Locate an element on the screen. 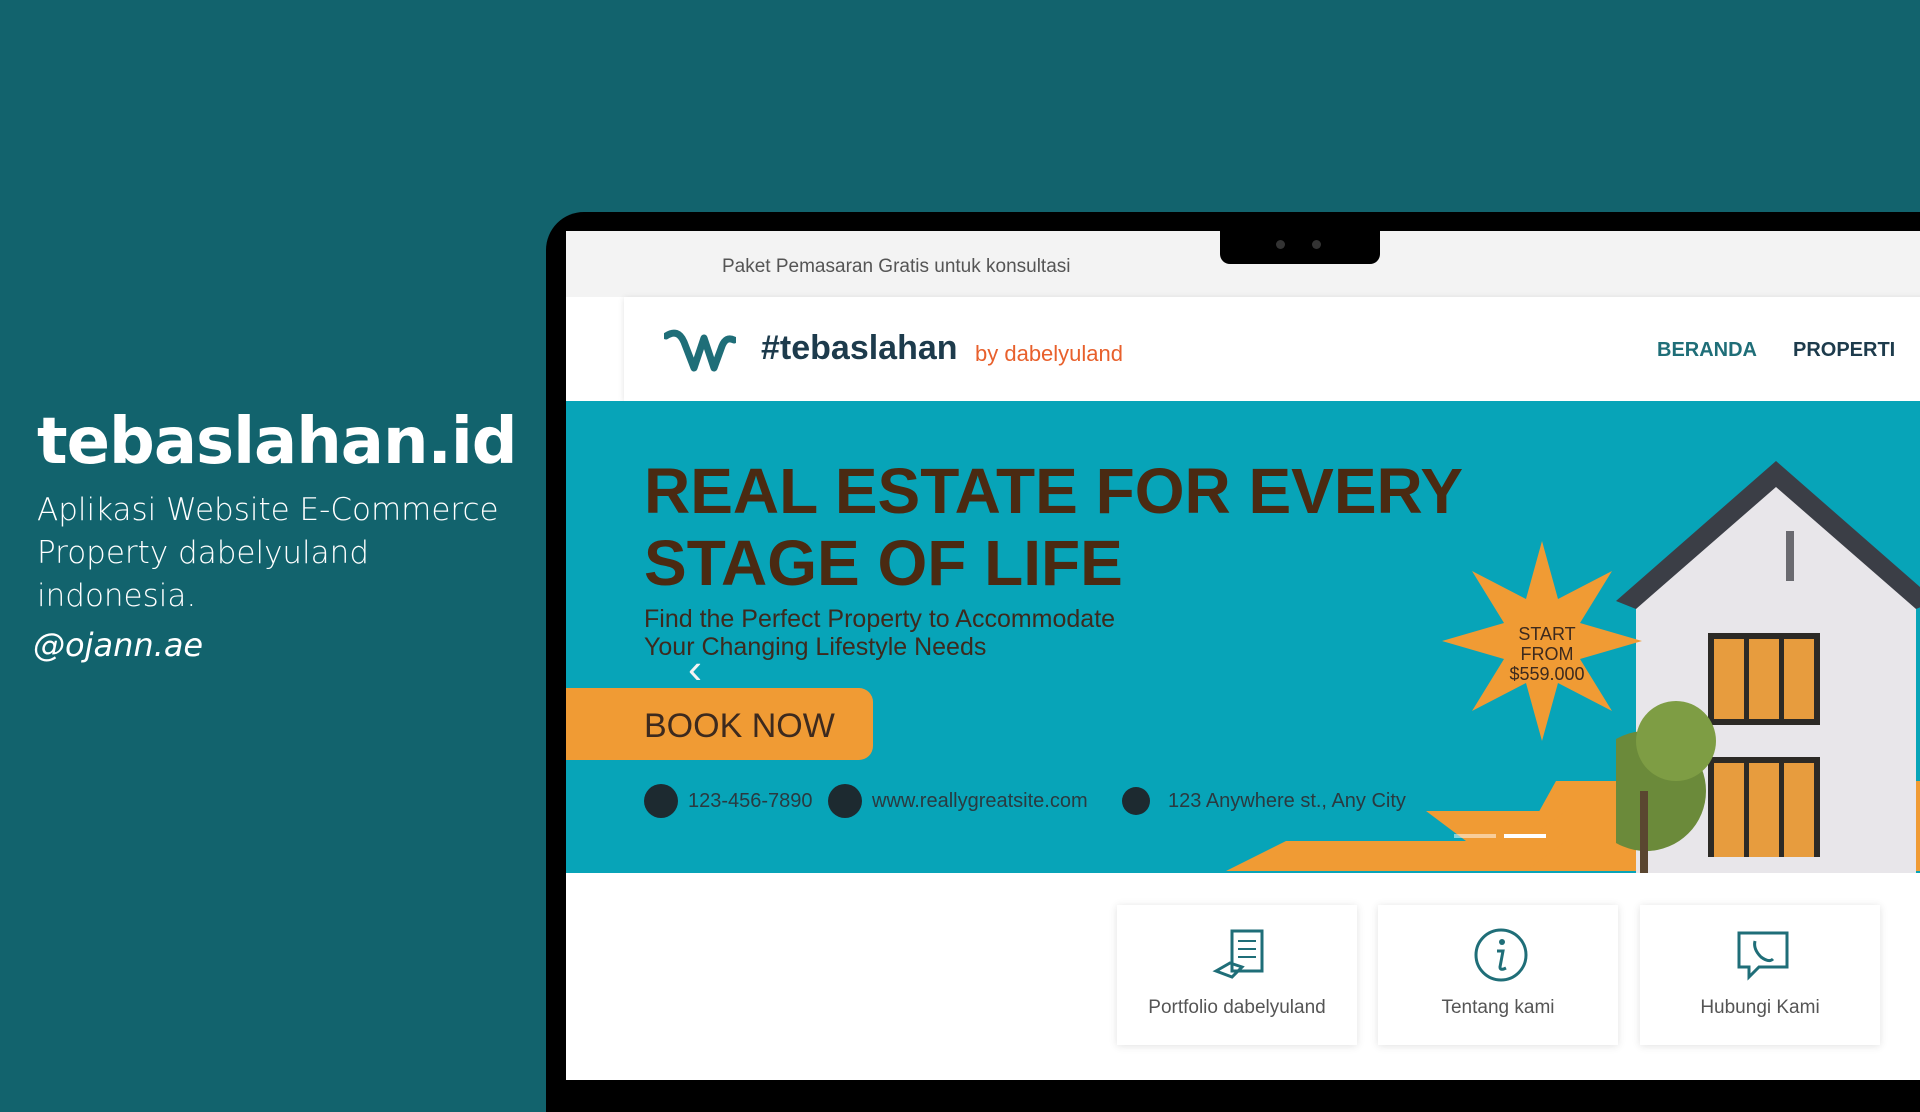 The width and height of the screenshot is (1920, 1112). nav-properti: PROPERTI is located at coordinates (1844, 350).